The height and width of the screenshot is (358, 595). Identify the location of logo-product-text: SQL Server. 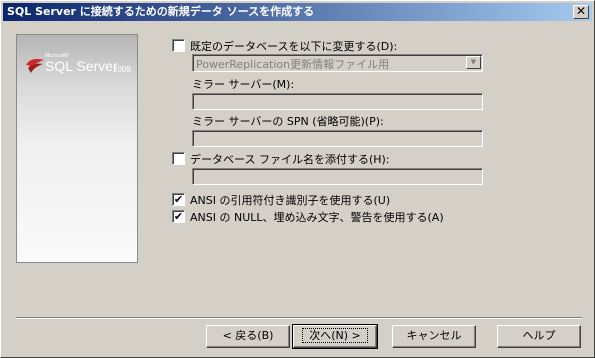
(81, 66).